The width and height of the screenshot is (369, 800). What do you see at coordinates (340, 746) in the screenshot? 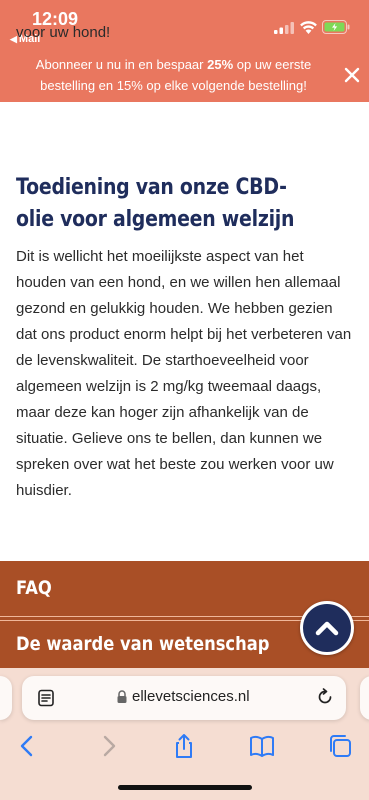
I see `tabs-icon` at bounding box center [340, 746].